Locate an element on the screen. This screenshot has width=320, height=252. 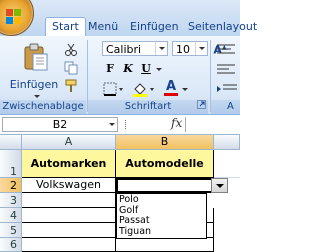
bold-button: F is located at coordinates (110, 69).